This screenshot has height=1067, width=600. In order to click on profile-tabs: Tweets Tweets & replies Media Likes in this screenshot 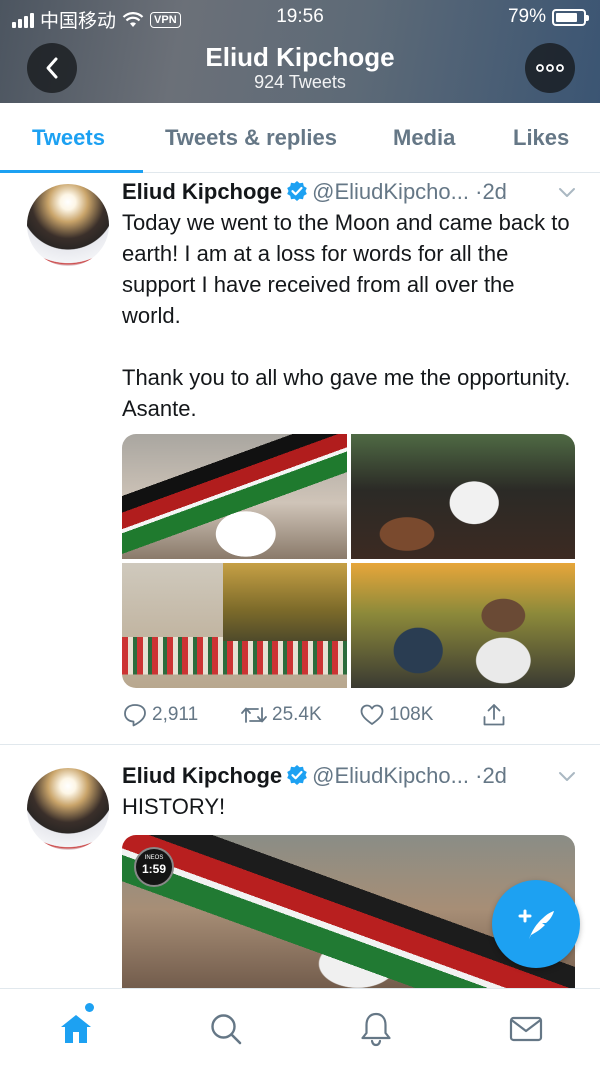, I will do `click(300, 138)`.